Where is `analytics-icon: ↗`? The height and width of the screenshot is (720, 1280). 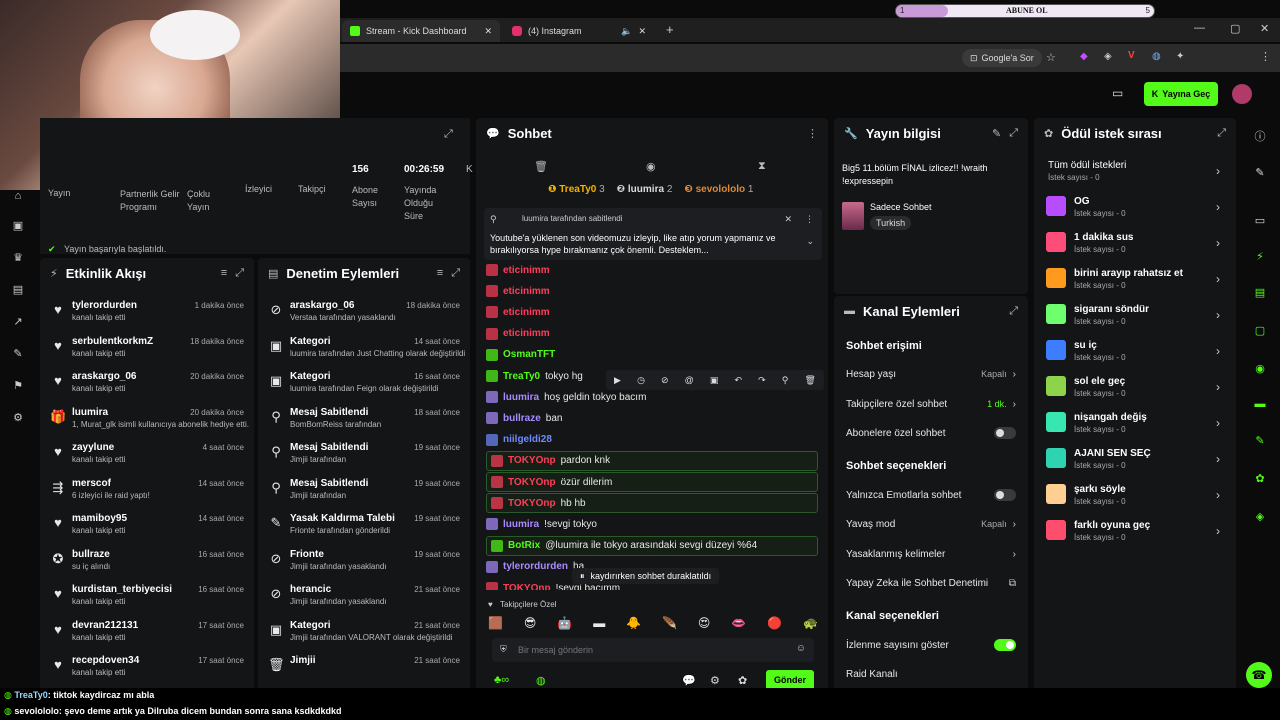
analytics-icon: ↗ is located at coordinates (18, 322).